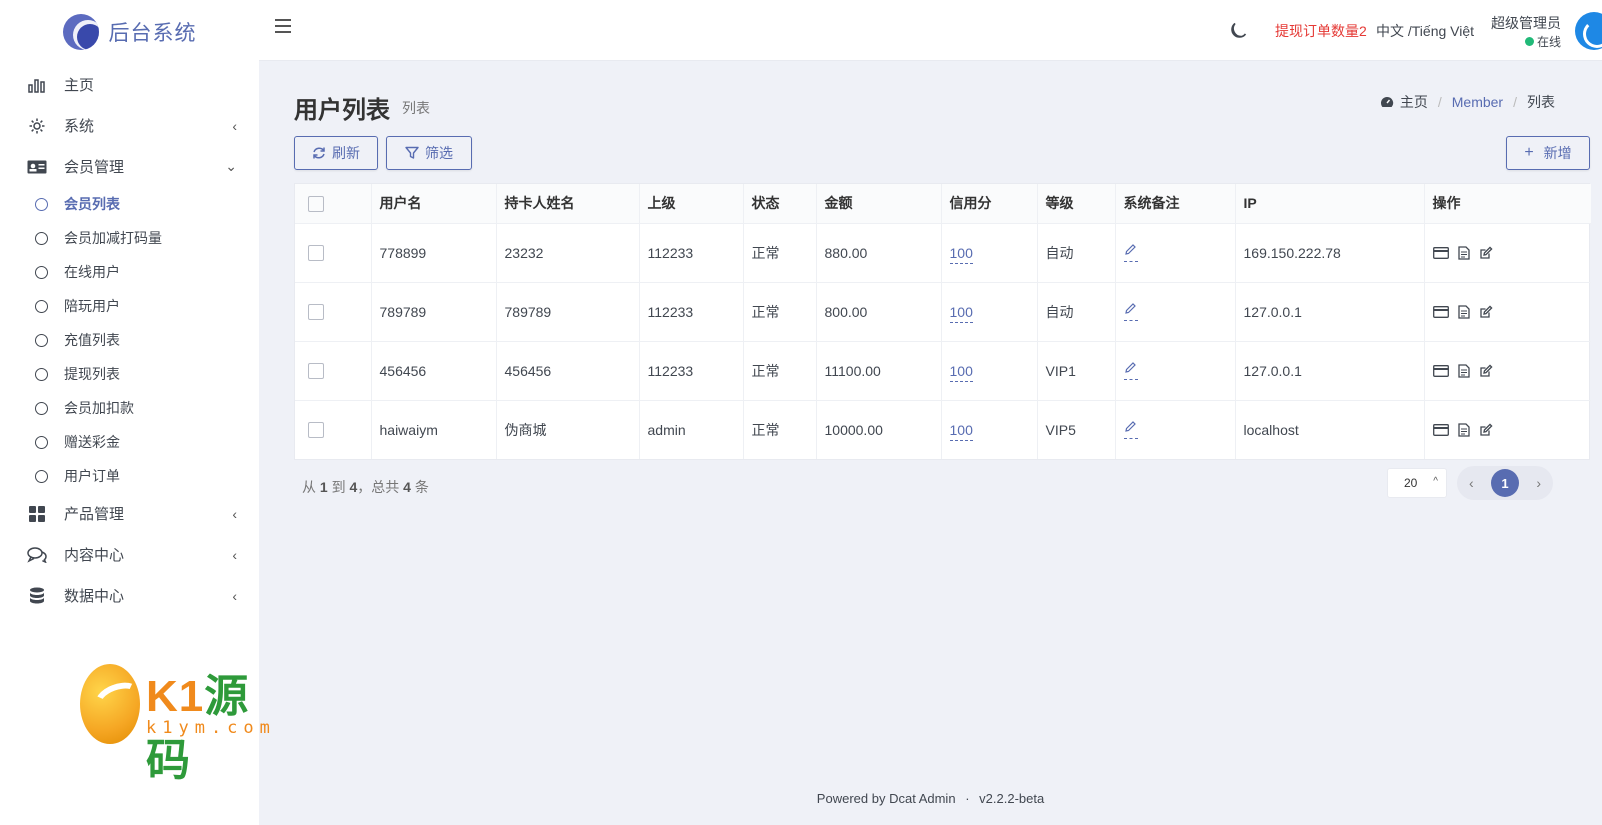  What do you see at coordinates (129, 166) in the screenshot?
I see `sidebar-item-member: 会员管理 ⌄` at bounding box center [129, 166].